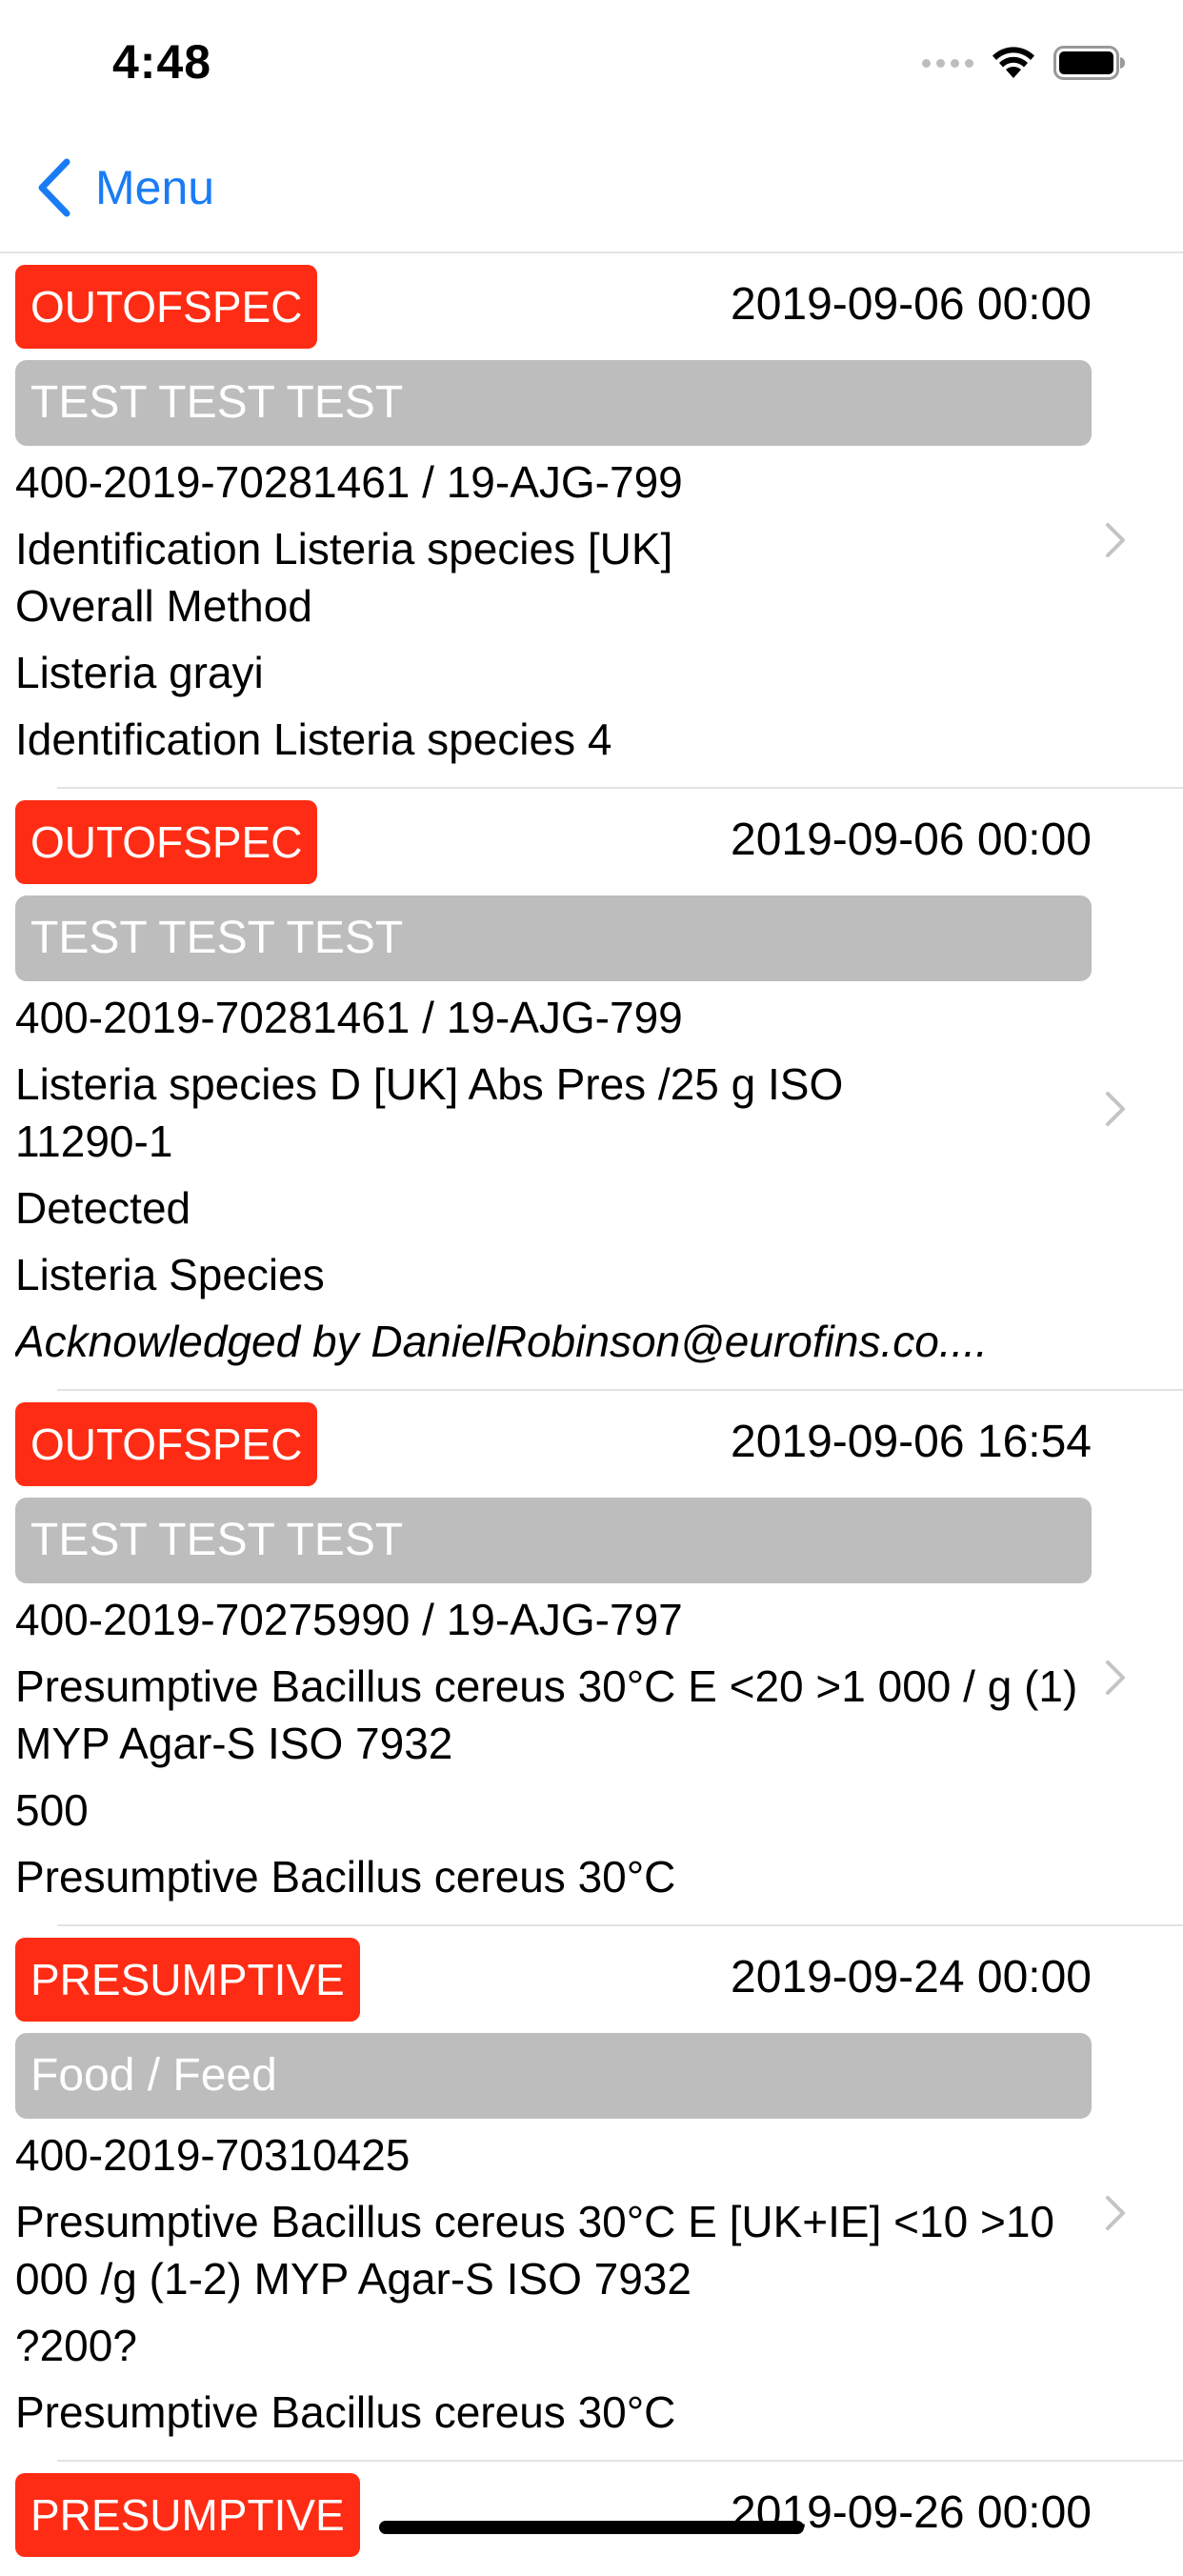 The width and height of the screenshot is (1183, 2576). What do you see at coordinates (76, 2345) in the screenshot?
I see `result-value: ?200?` at bounding box center [76, 2345].